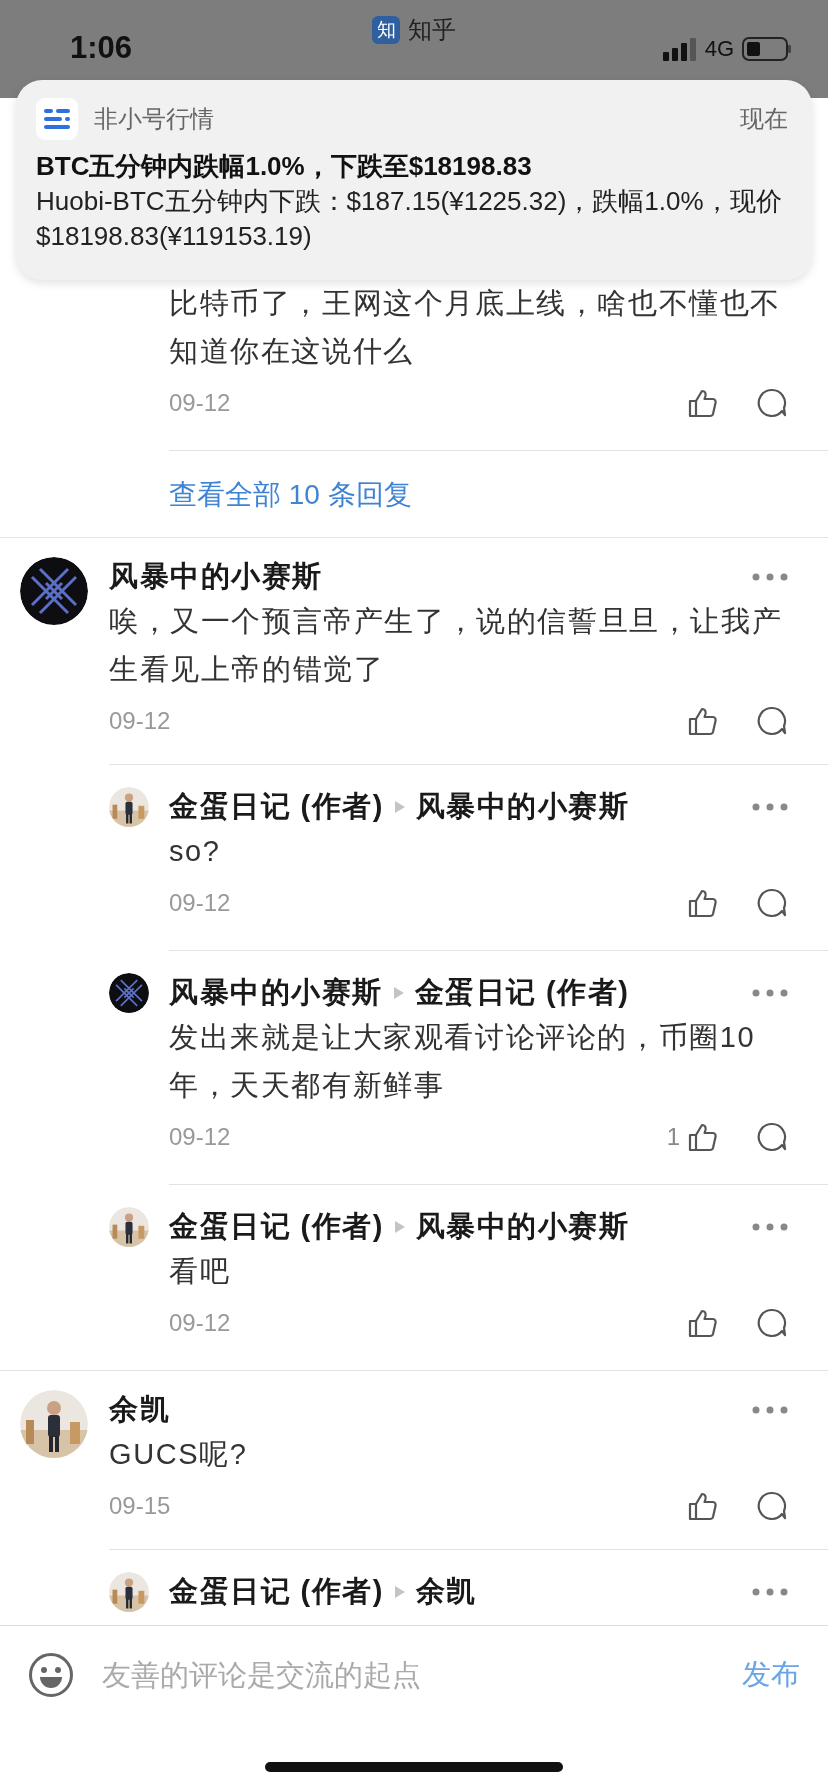 Image resolution: width=828 pixels, height=1792 pixels. What do you see at coordinates (764, 119) in the screenshot?
I see `notification-time: 现在` at bounding box center [764, 119].